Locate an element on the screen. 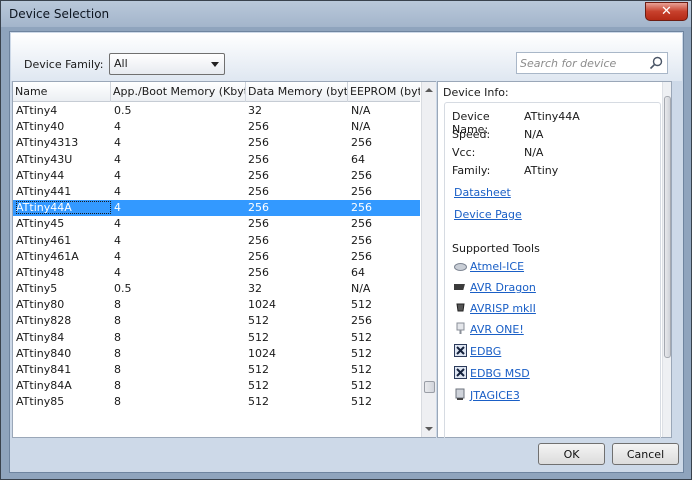 Image resolution: width=692 pixels, height=480 pixels. cell-name: ATtiny85 is located at coordinates (40, 402).